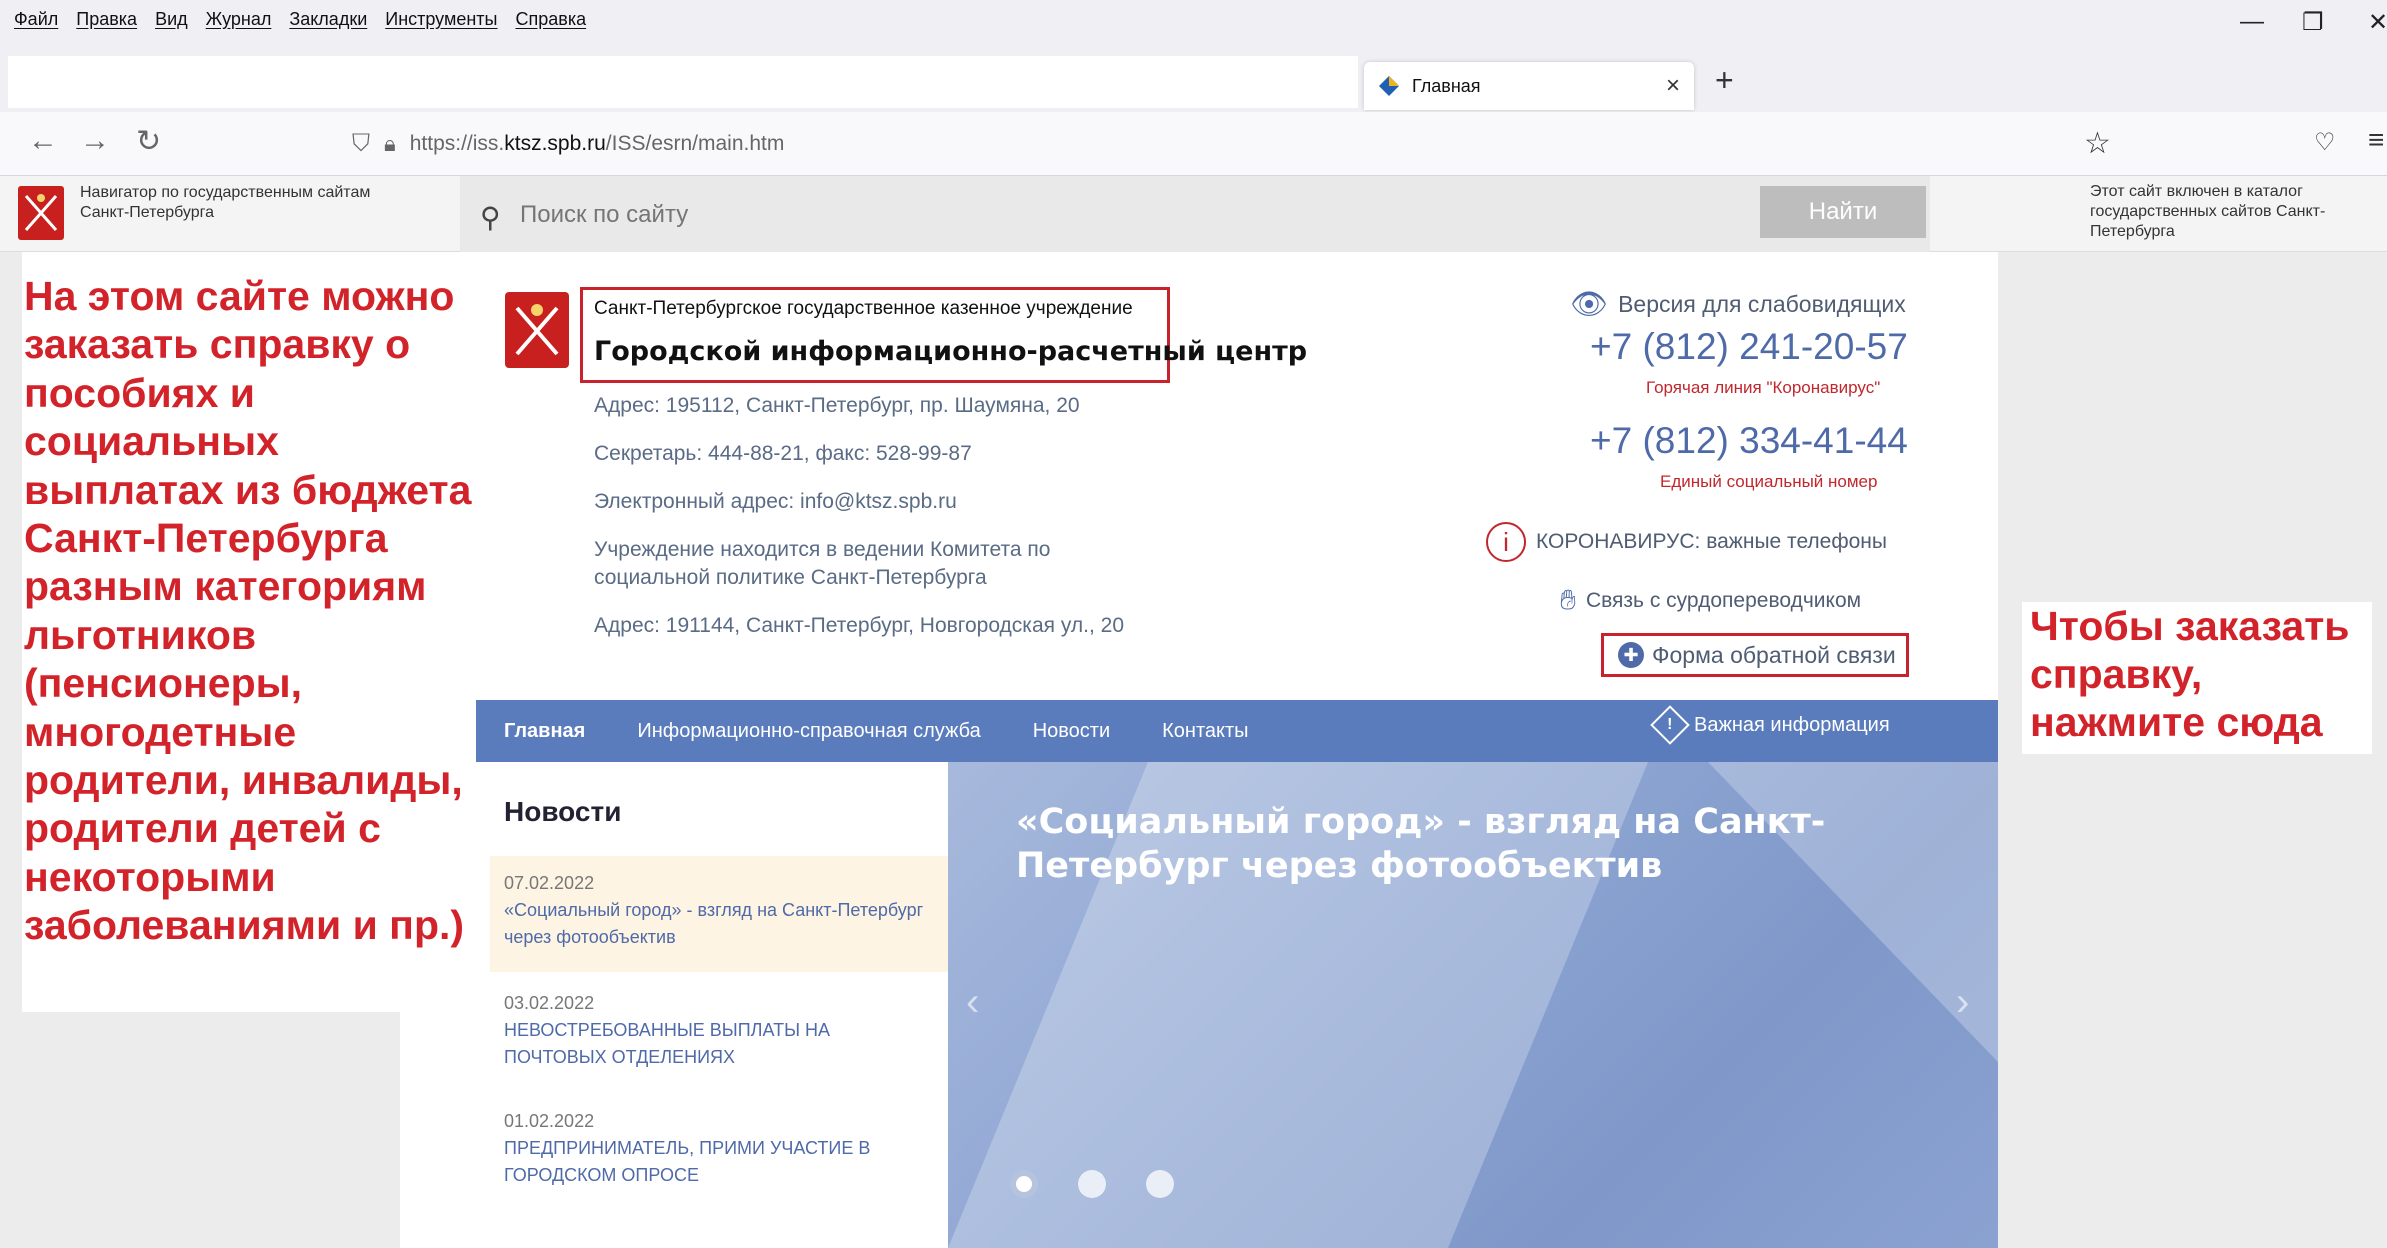  What do you see at coordinates (1710, 600) in the screenshot?
I see `sign-language-link: ✋︎ Связь с сурдопереводчиком` at bounding box center [1710, 600].